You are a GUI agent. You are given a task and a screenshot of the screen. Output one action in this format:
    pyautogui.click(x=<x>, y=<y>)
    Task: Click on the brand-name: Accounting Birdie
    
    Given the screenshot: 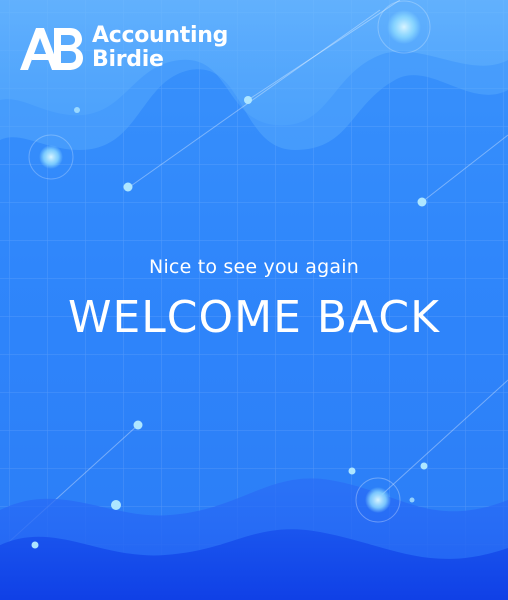 What is the action you would take?
    pyautogui.click(x=160, y=48)
    